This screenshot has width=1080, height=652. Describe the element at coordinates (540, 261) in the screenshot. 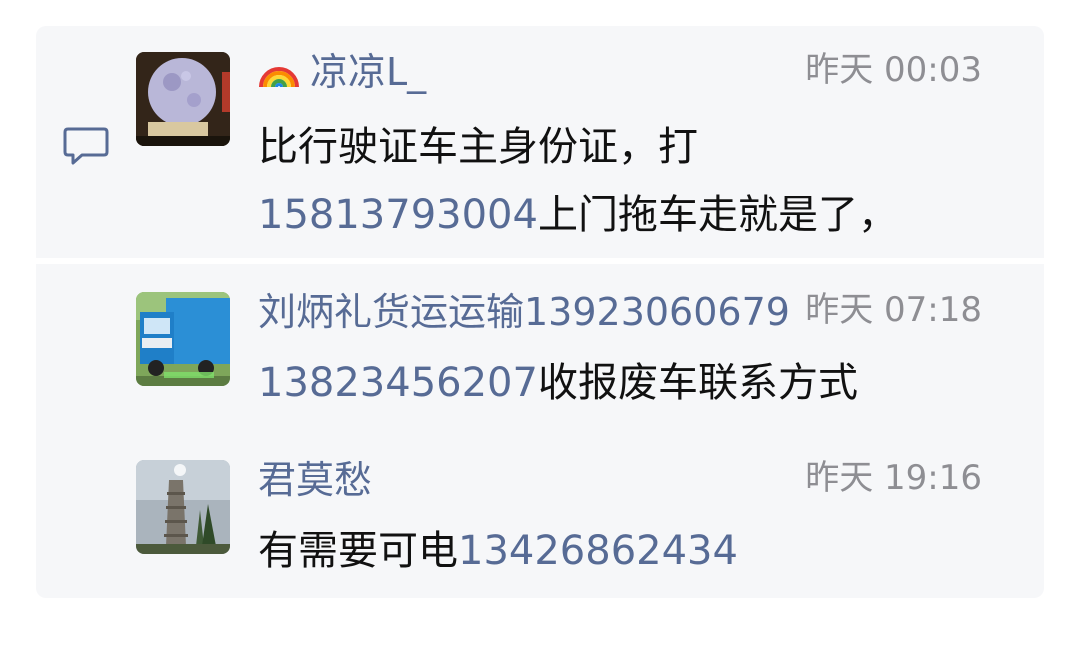

I see `comment-divider` at that location.